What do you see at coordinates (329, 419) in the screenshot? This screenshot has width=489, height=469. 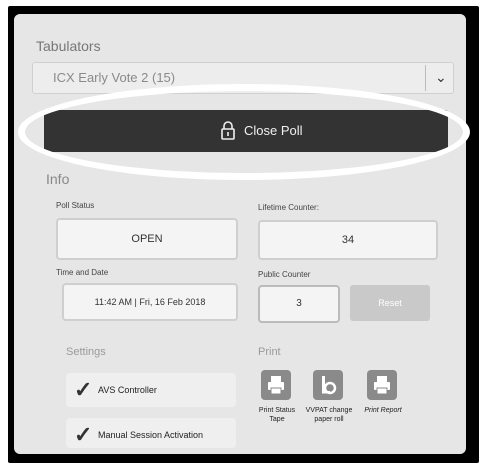 I see `vvpat-label-line2: paper roll` at bounding box center [329, 419].